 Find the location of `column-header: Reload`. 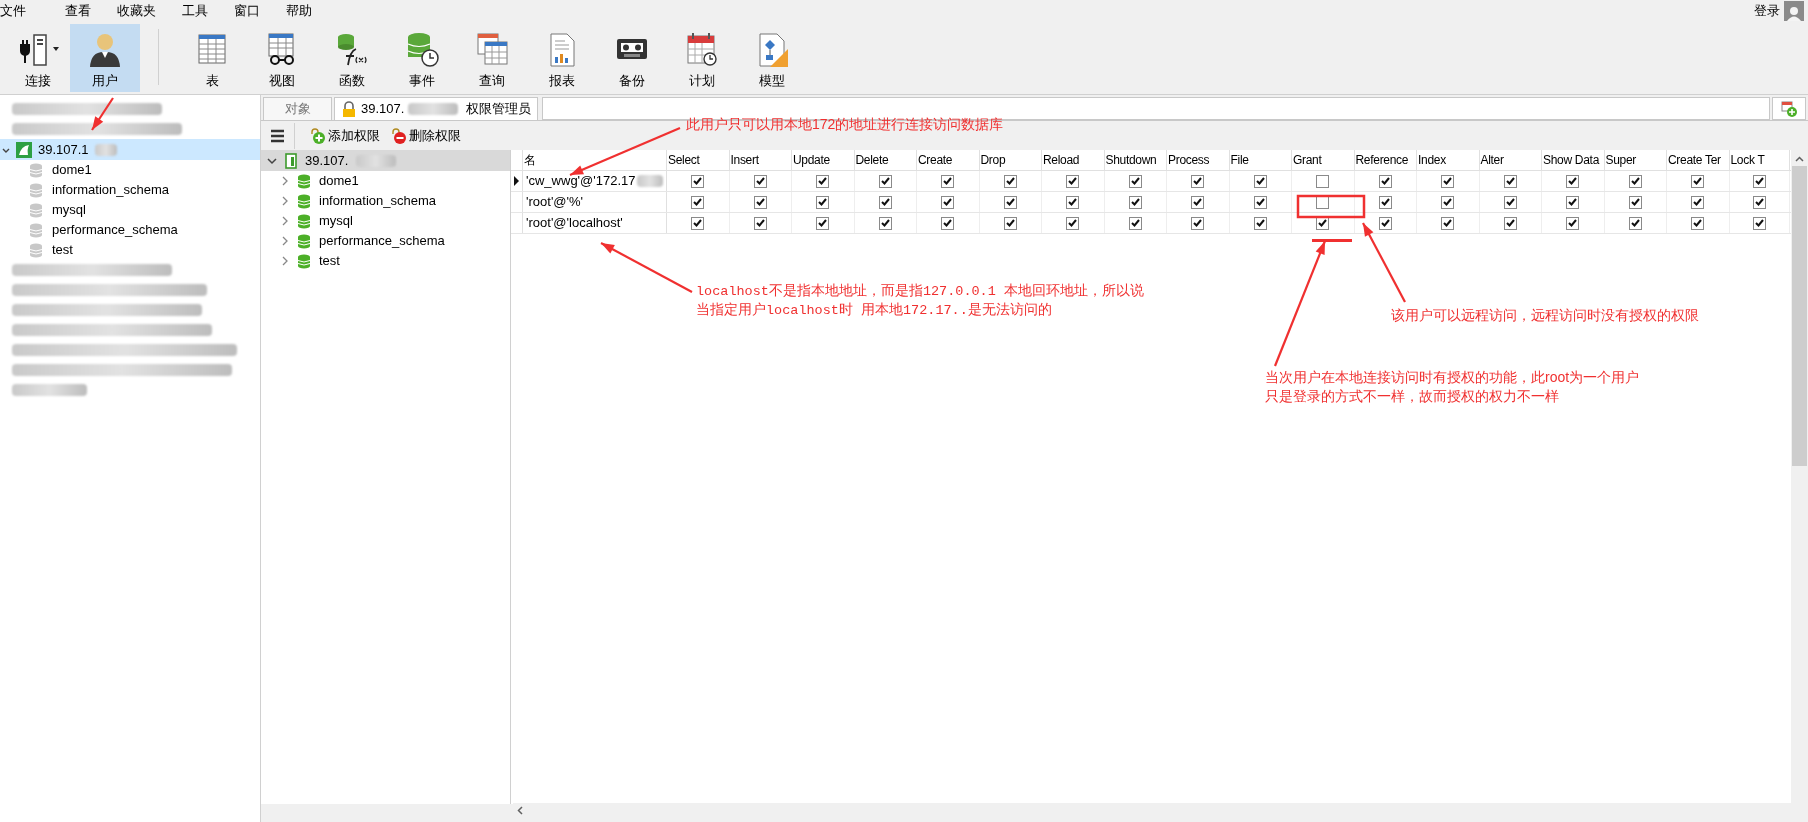

column-header: Reload is located at coordinates (1073, 160).